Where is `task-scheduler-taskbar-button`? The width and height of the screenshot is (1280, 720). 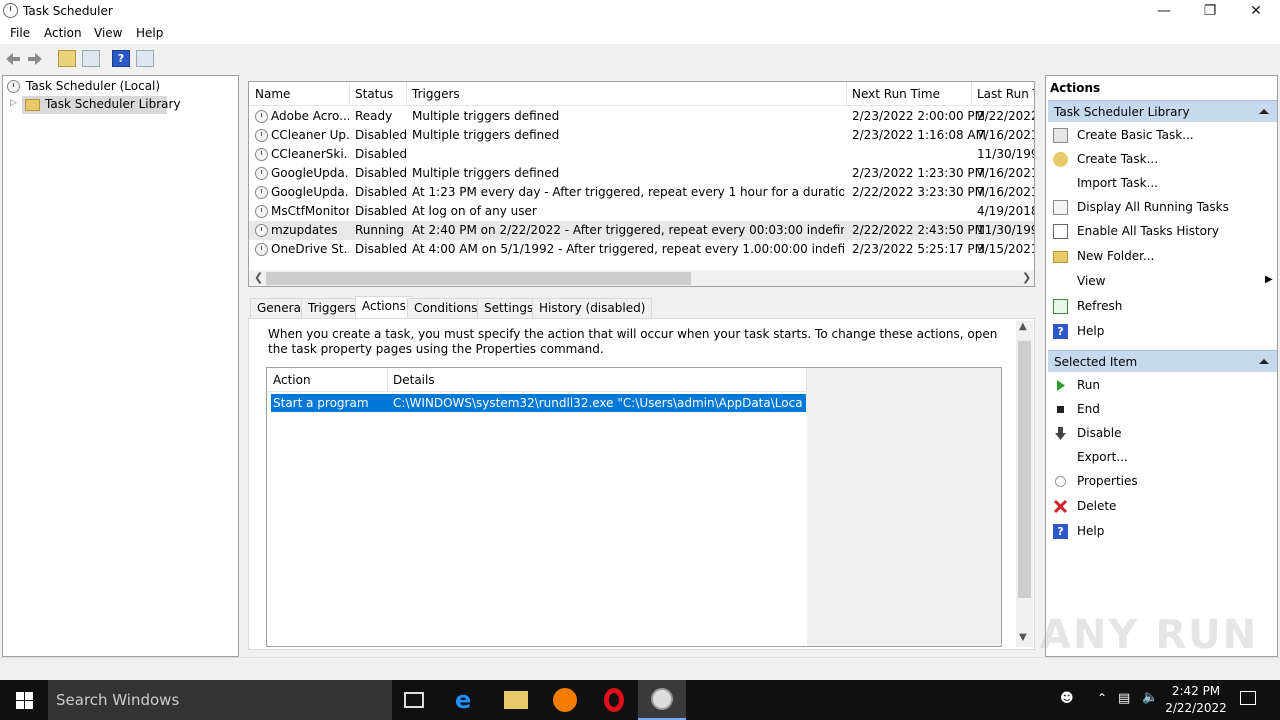
task-scheduler-taskbar-button is located at coordinates (662, 700).